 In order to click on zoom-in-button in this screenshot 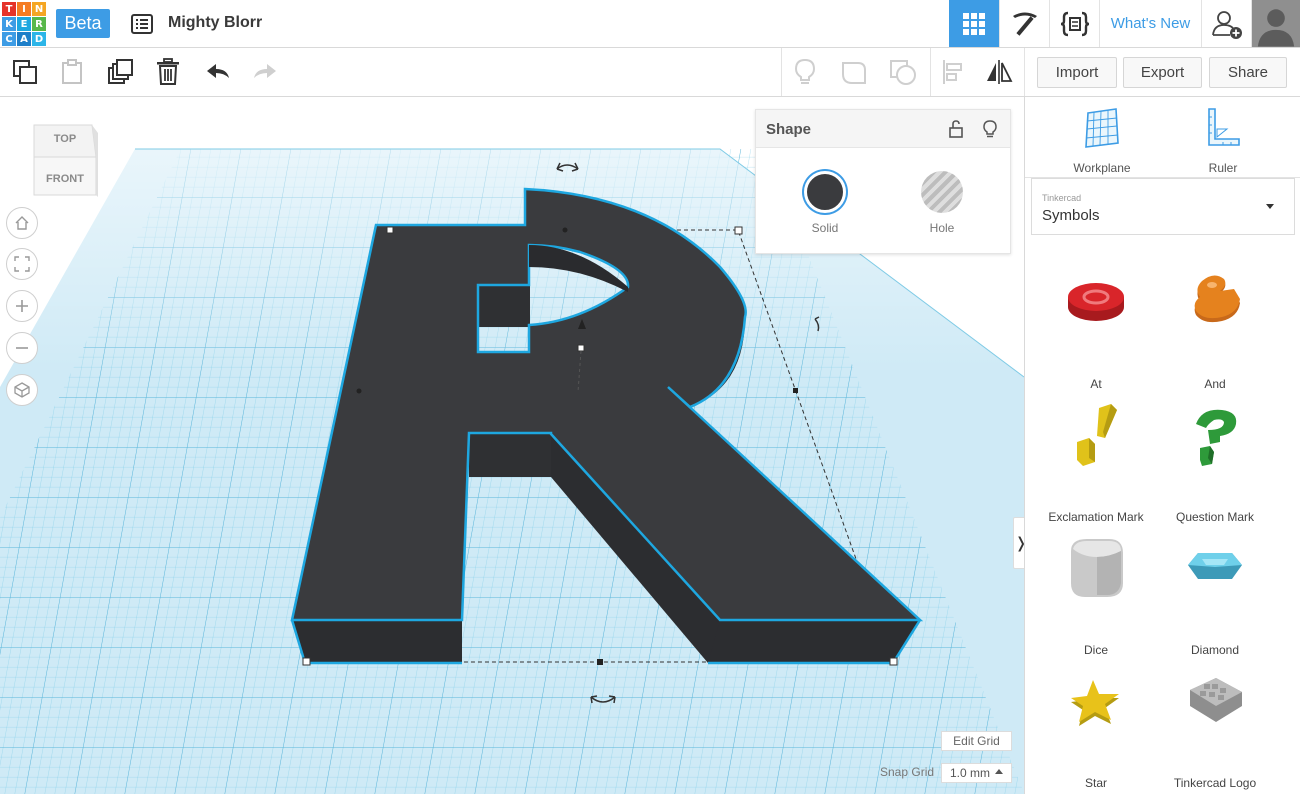, I will do `click(22, 306)`.